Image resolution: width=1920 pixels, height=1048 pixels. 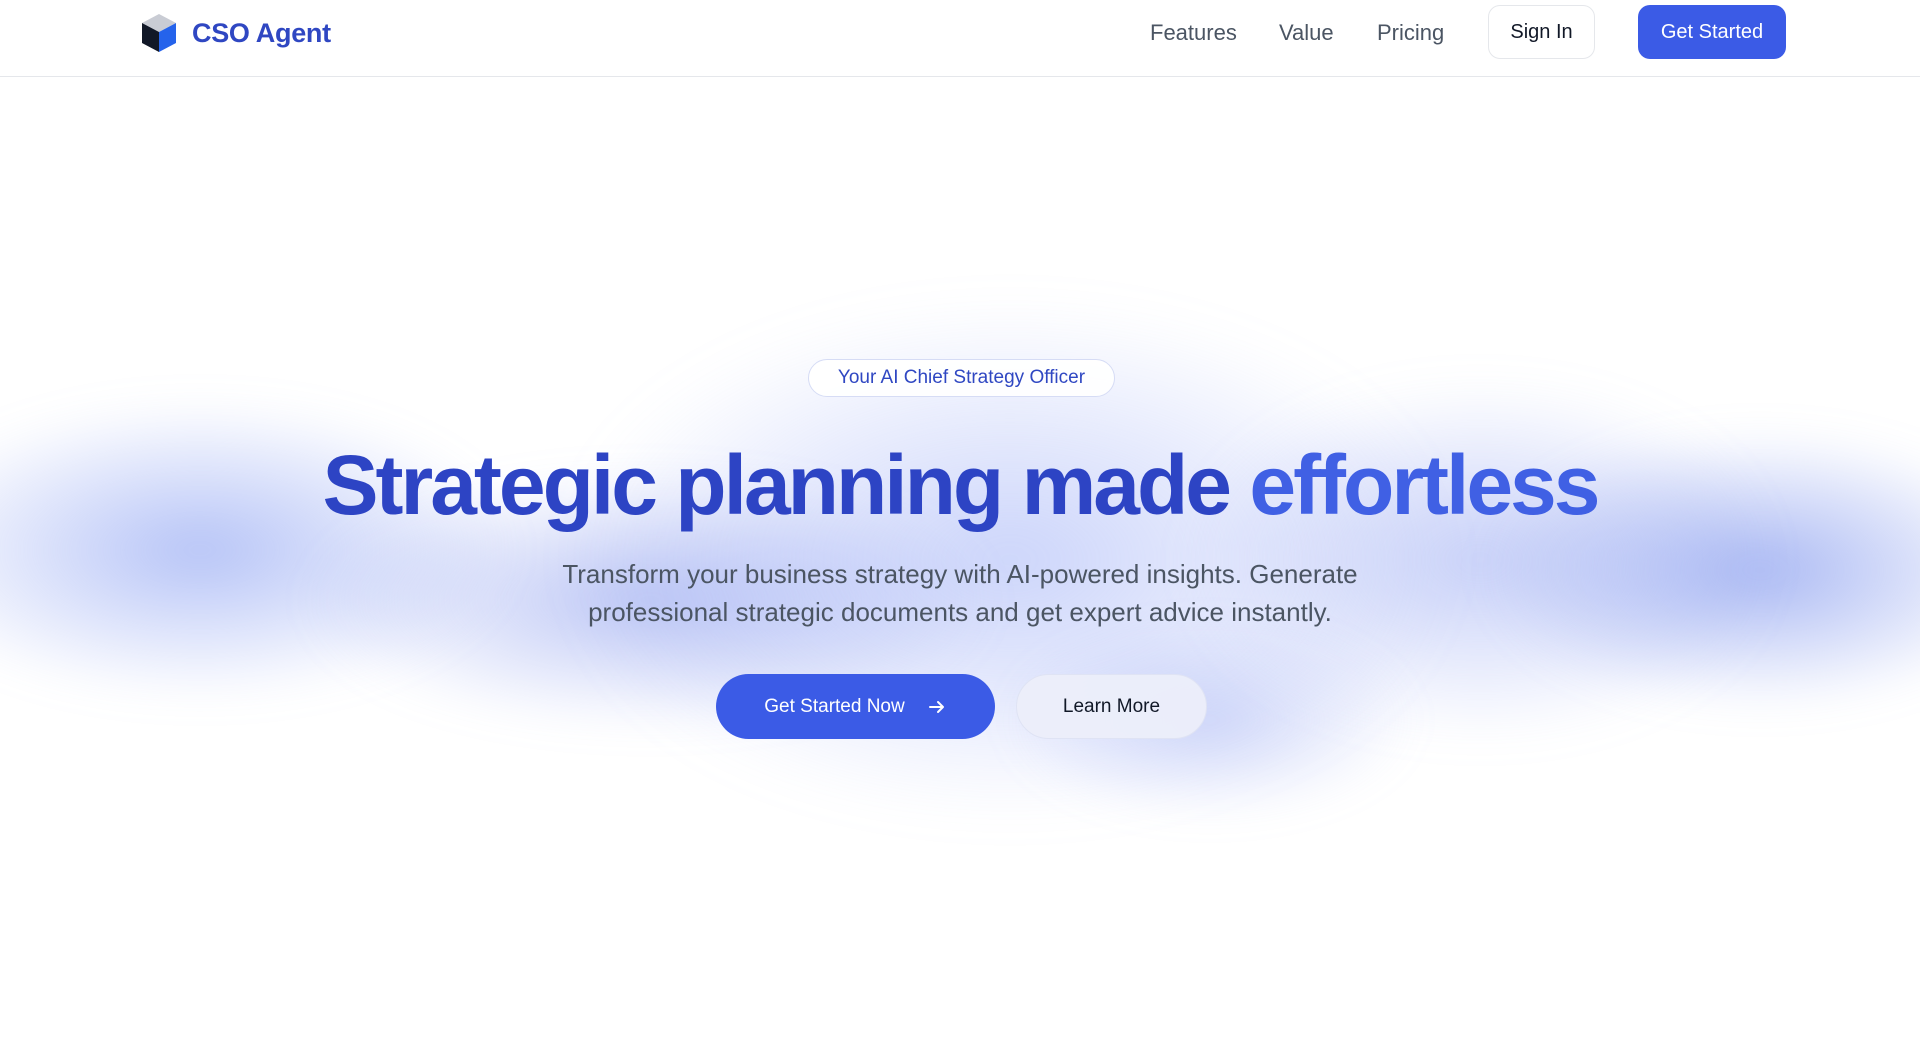 What do you see at coordinates (1424, 485) in the screenshot?
I see `headline-accent-text: effortless` at bounding box center [1424, 485].